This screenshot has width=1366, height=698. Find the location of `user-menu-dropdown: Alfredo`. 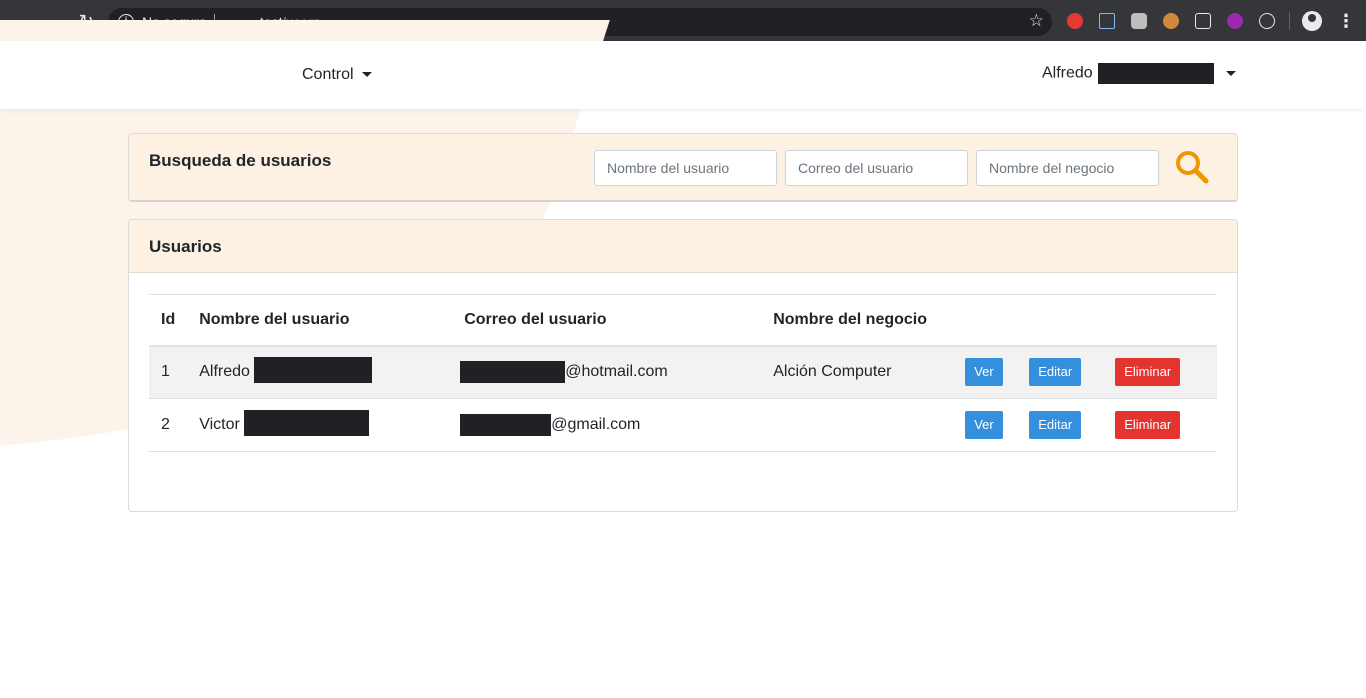

user-menu-dropdown: Alfredo is located at coordinates (1139, 73).